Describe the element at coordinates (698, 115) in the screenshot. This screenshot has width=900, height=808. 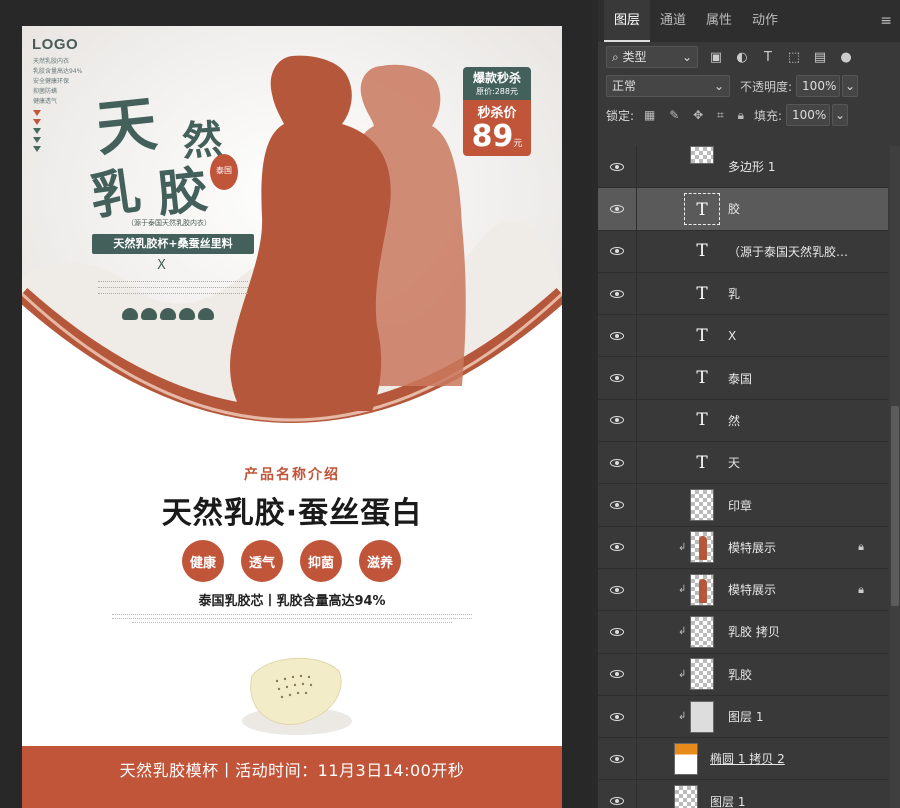
I see `lock-position-icon: ✥` at that location.